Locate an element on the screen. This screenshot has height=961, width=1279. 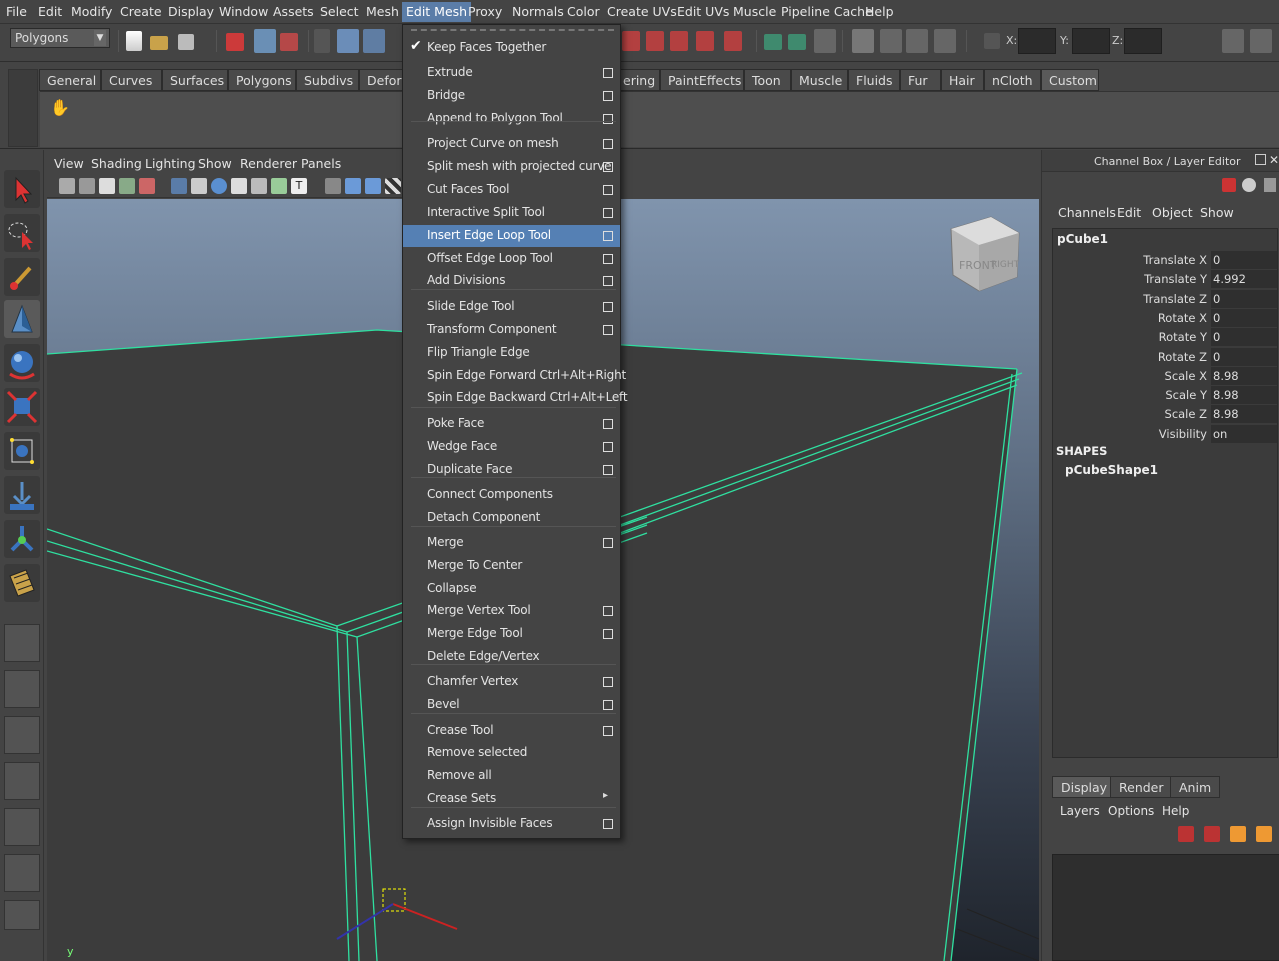
menu-mesh: Mesh is located at coordinates (382, 11).